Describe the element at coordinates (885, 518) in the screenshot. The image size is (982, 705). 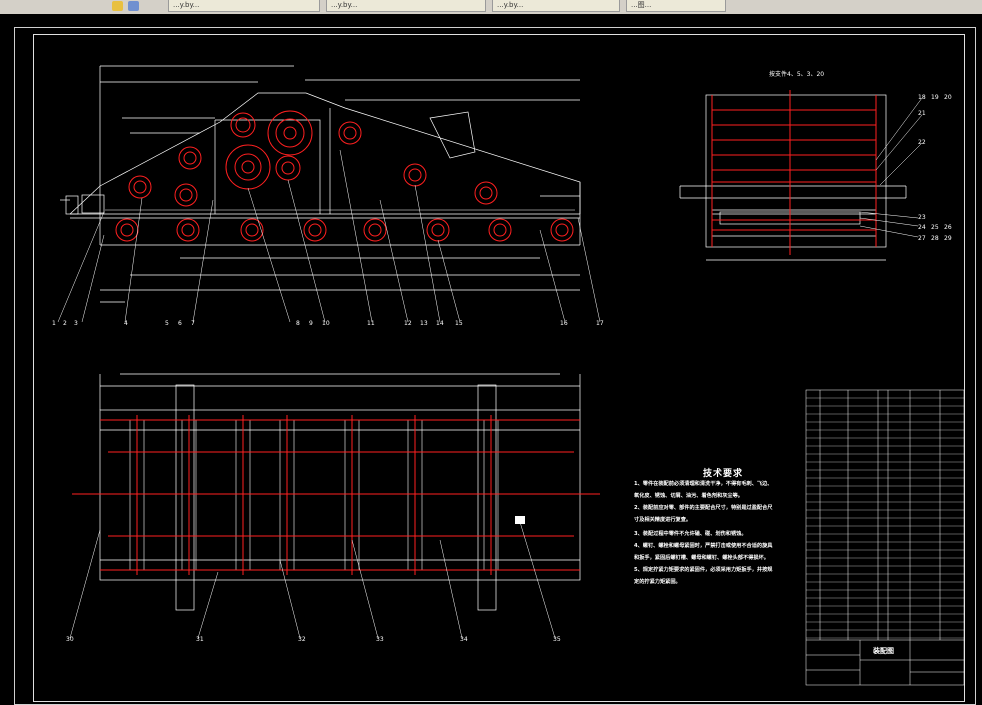
I see `bom-rows` at that location.